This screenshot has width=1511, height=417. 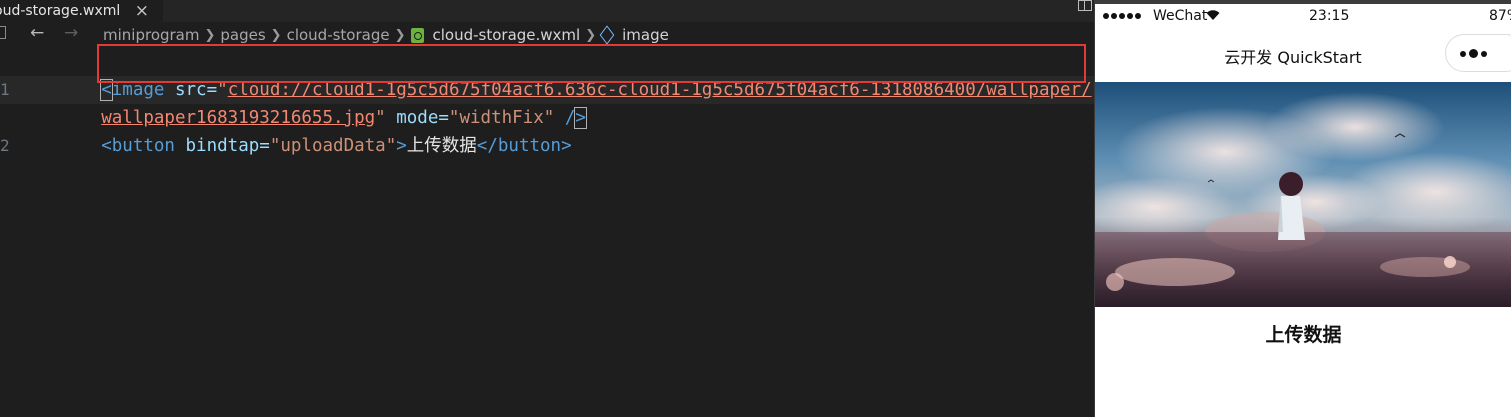 What do you see at coordinates (71, 33) in the screenshot?
I see `forward-arrow-icon: →` at bounding box center [71, 33].